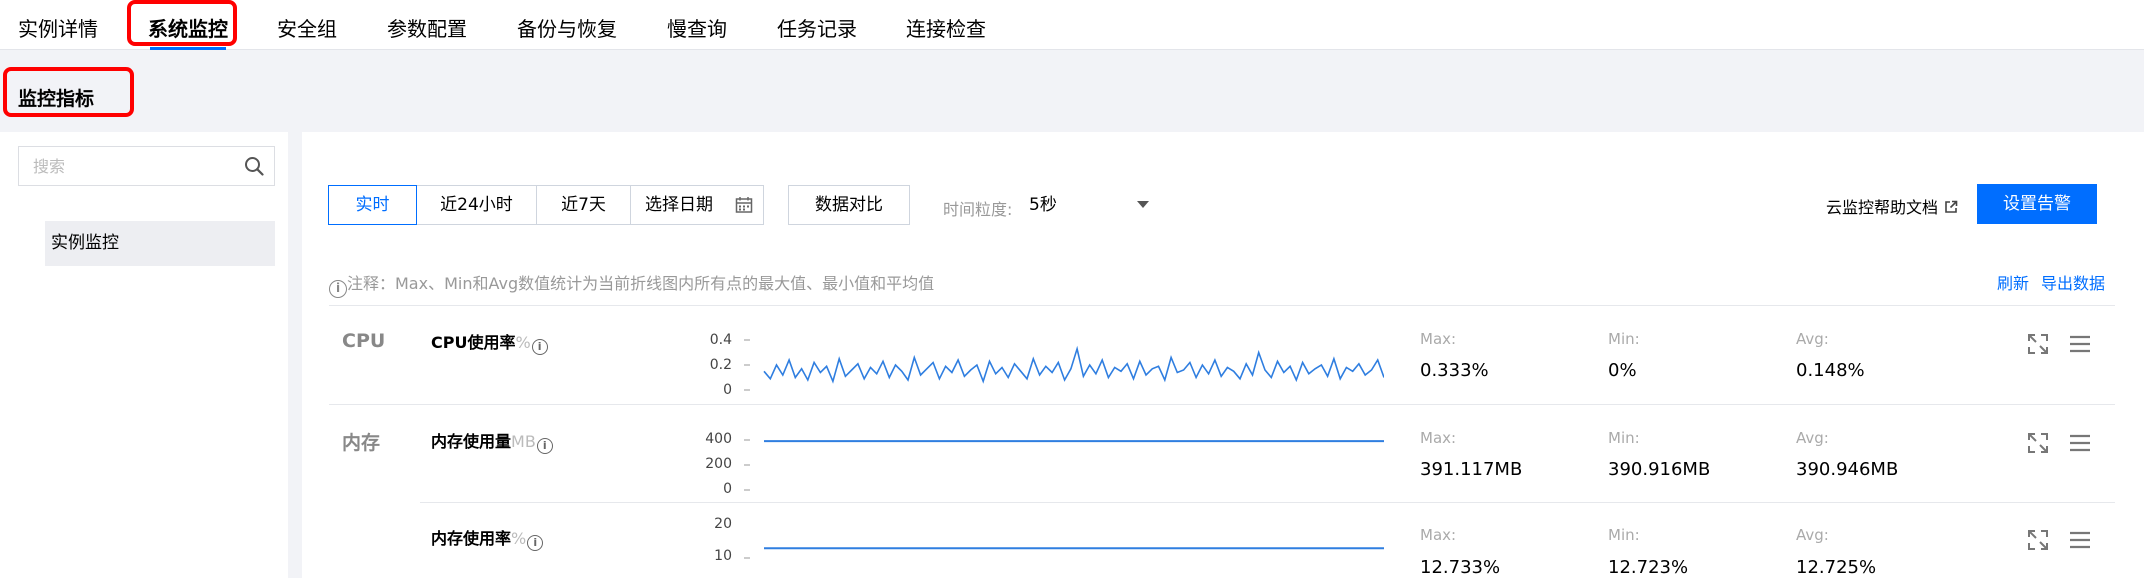  I want to click on metric-memory-rate: 内存使用率% i, so click(487, 538).